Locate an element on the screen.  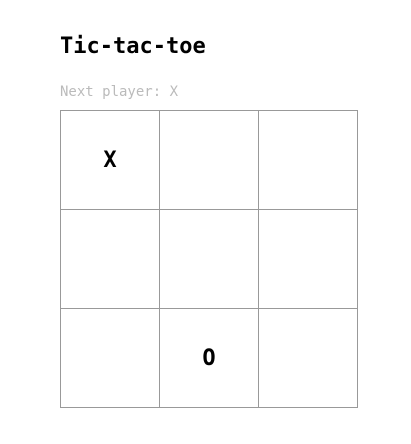
board-cell: X is located at coordinates (110, 160).